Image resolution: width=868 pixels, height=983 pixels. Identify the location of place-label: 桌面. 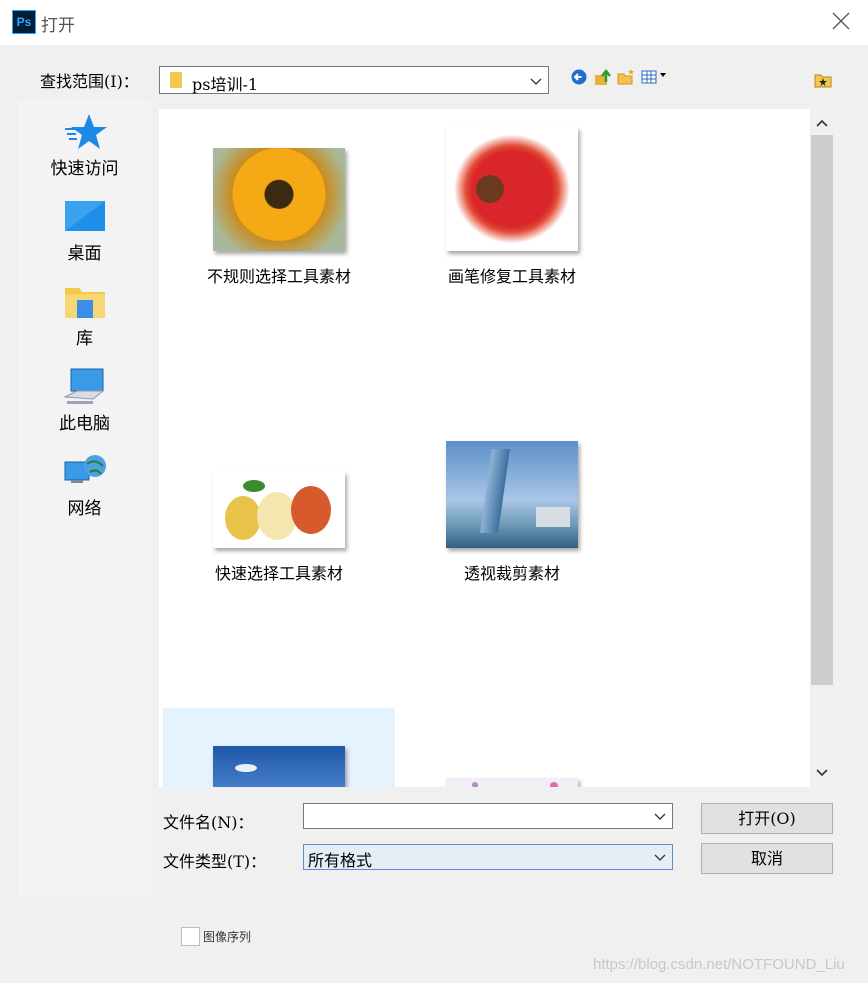
(84, 254).